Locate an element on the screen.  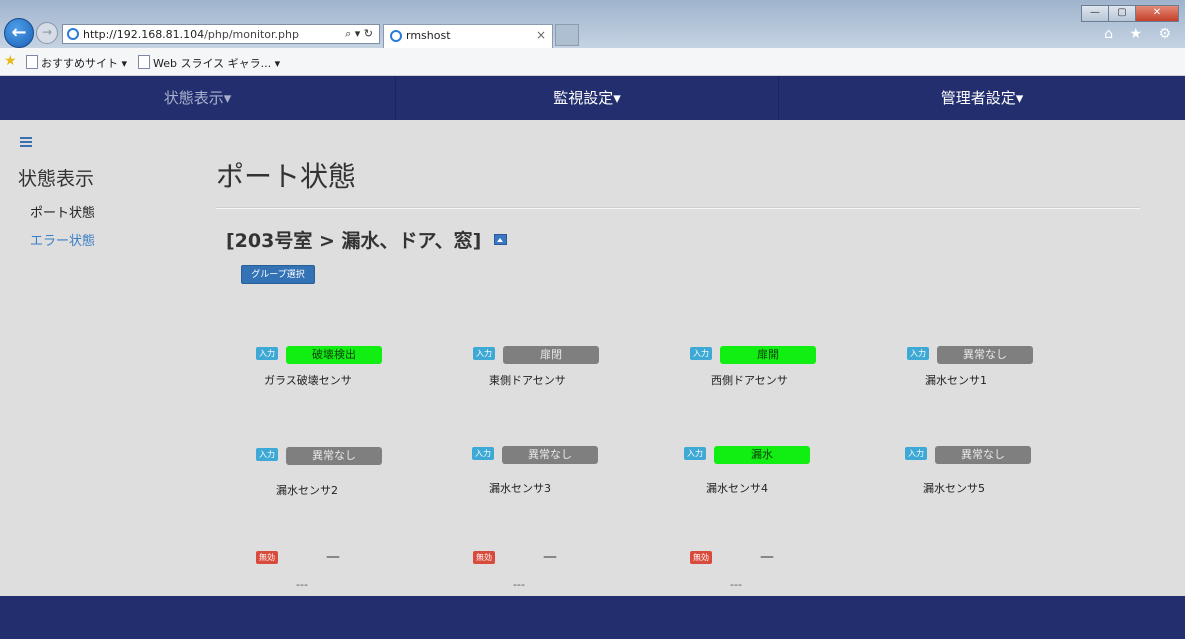
port-name: 東側ドアセンサ is located at coordinates (527, 380).